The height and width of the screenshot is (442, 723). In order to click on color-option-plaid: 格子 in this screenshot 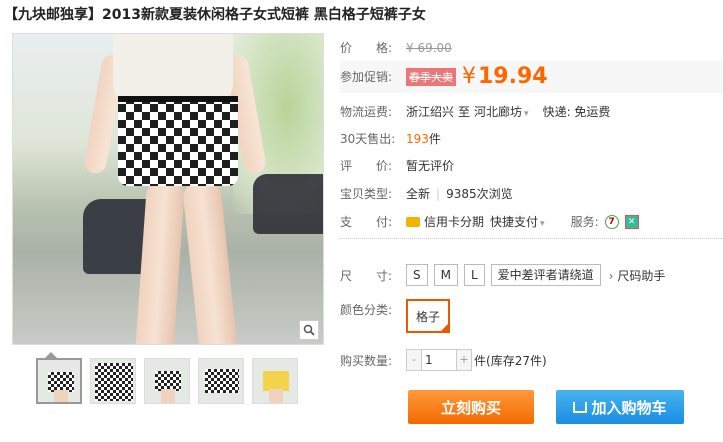, I will do `click(428, 316)`.